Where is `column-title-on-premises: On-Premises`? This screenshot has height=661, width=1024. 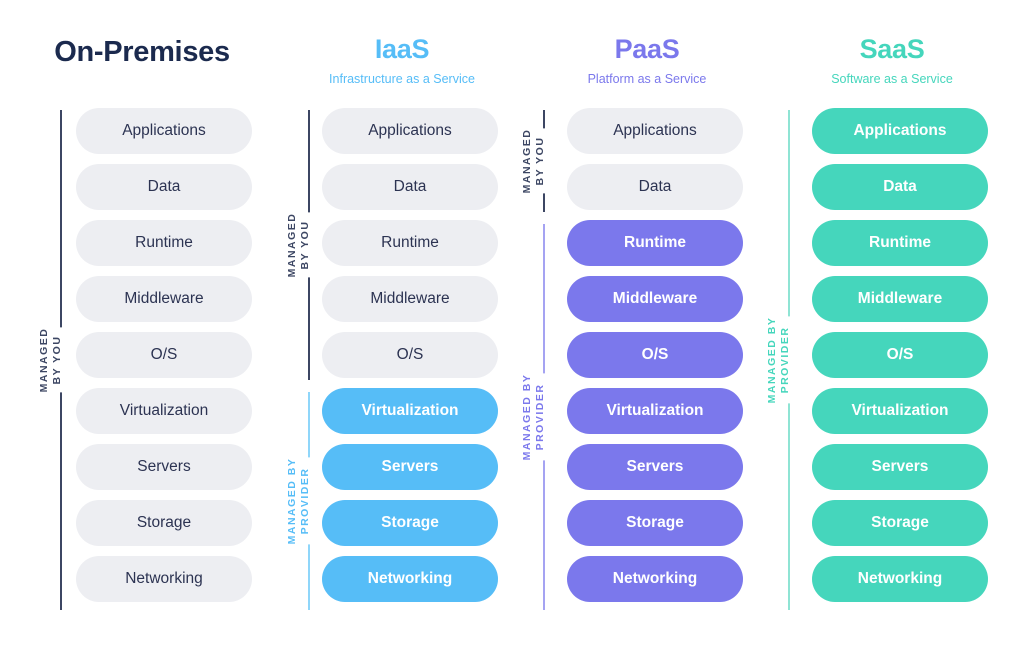
column-title-on-premises: On-Premises is located at coordinates (142, 52).